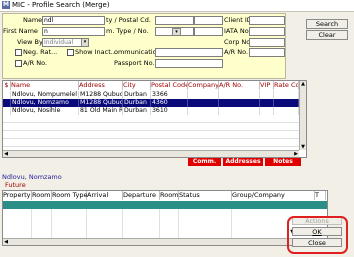  I want to click on show-inactive-checkbox, so click(70, 52).